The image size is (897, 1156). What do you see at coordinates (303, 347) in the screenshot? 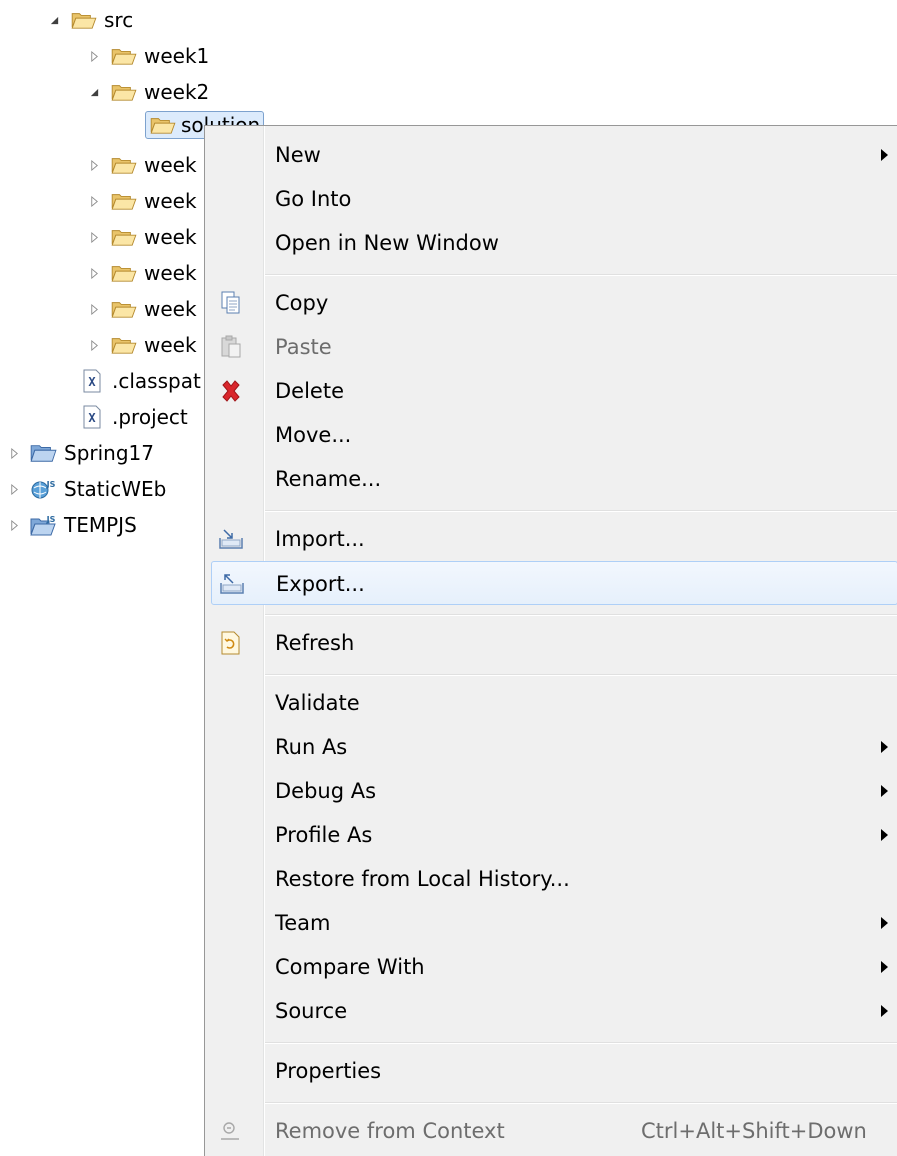
I see `menu-item-label: Paste` at bounding box center [303, 347].